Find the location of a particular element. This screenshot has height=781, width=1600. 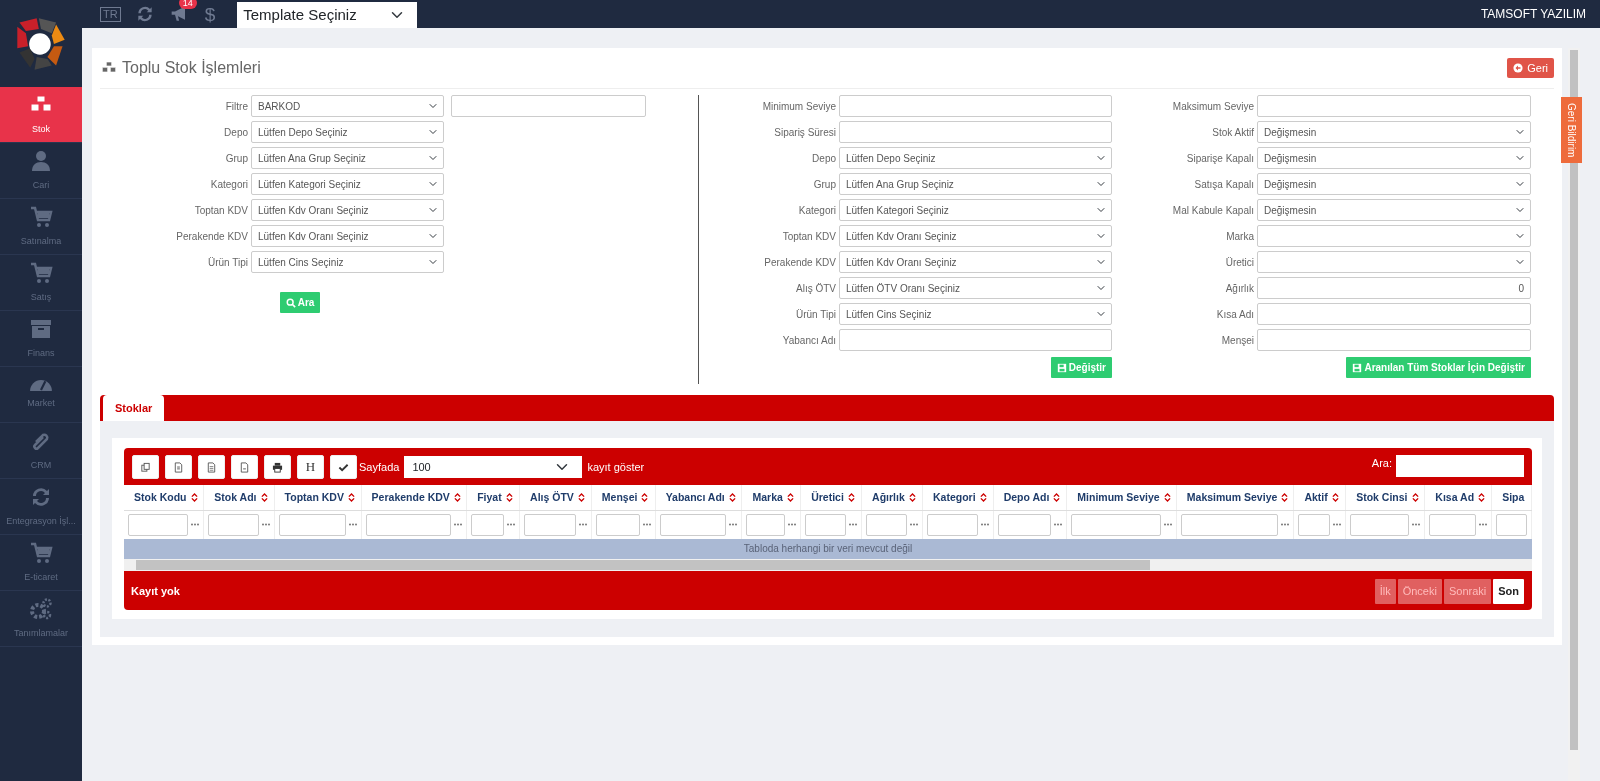

notification-badge: 14 is located at coordinates (187, 4).